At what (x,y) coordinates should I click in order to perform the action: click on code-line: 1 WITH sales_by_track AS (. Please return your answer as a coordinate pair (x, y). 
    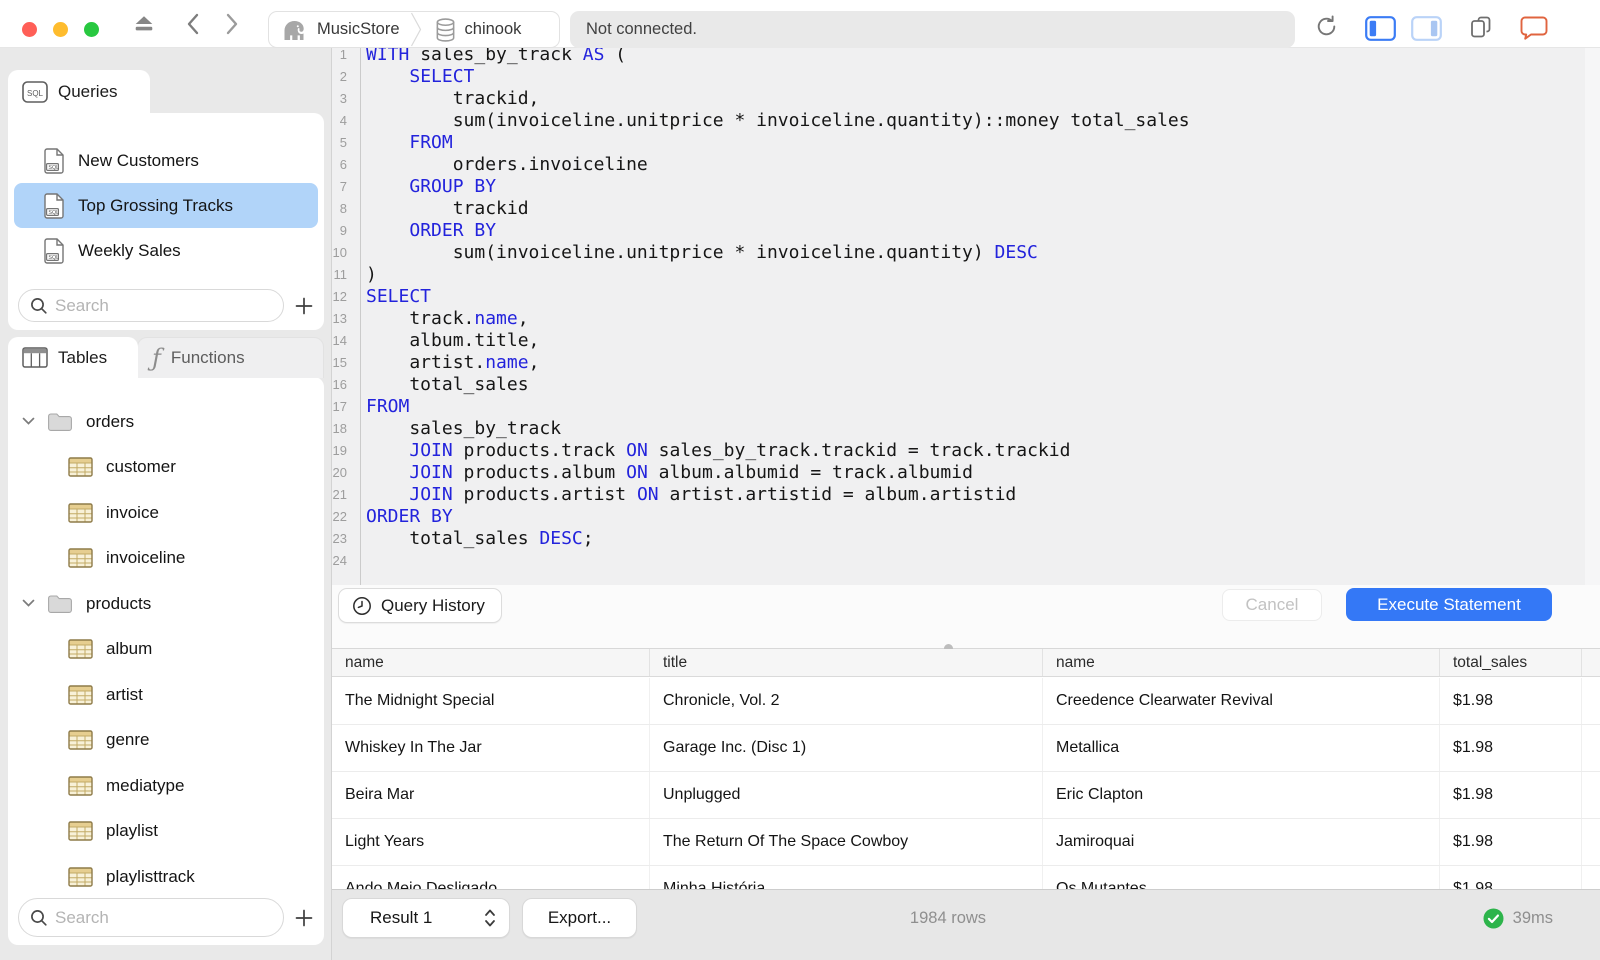
    Looking at the image, I should click on (966, 57).